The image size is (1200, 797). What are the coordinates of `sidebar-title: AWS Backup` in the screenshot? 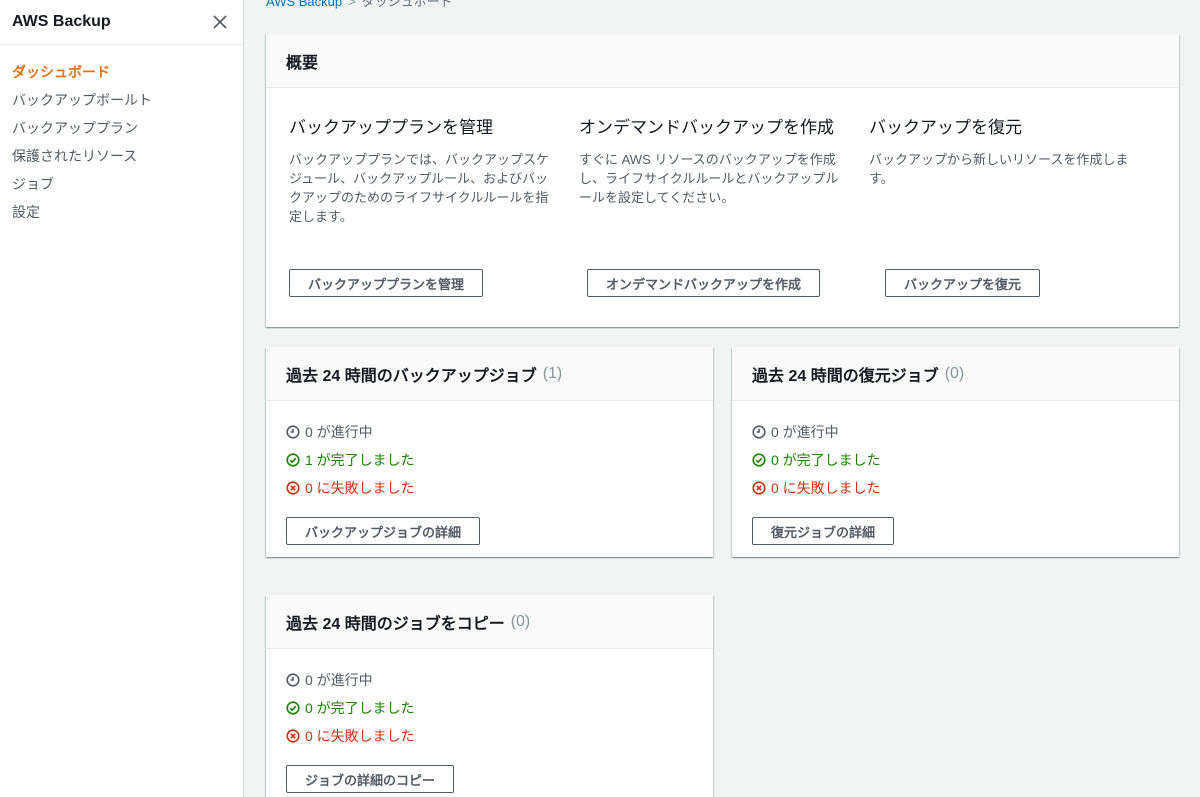 It's located at (61, 22).